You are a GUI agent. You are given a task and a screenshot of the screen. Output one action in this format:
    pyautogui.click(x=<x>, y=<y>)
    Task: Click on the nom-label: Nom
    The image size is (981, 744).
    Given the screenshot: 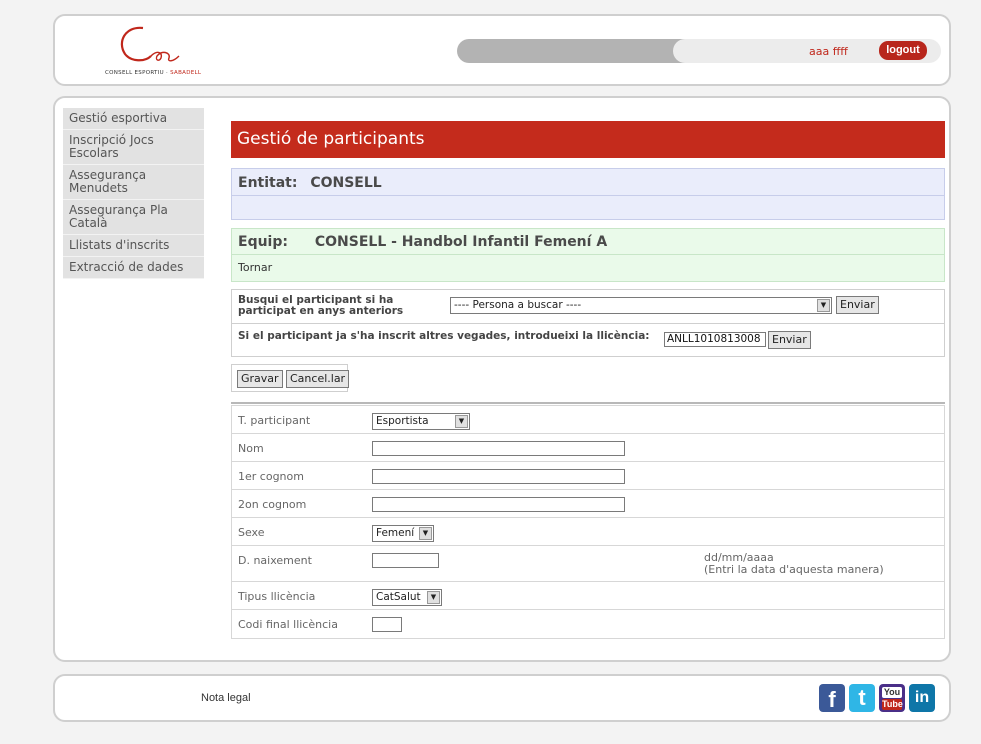 What is the action you would take?
    pyautogui.click(x=251, y=448)
    